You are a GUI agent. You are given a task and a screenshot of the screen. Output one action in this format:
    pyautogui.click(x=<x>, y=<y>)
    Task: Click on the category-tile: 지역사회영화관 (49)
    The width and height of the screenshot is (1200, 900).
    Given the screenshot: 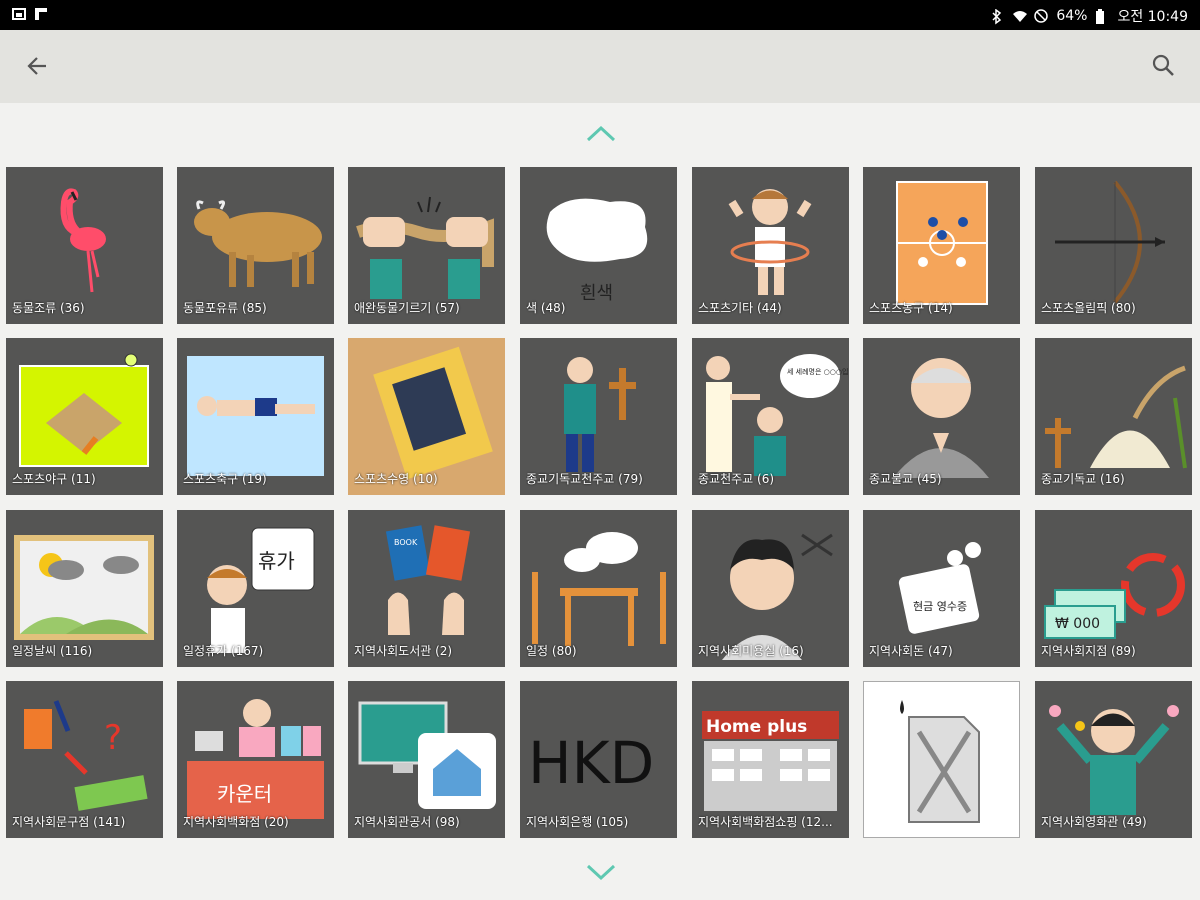 What is the action you would take?
    pyautogui.click(x=1113, y=759)
    